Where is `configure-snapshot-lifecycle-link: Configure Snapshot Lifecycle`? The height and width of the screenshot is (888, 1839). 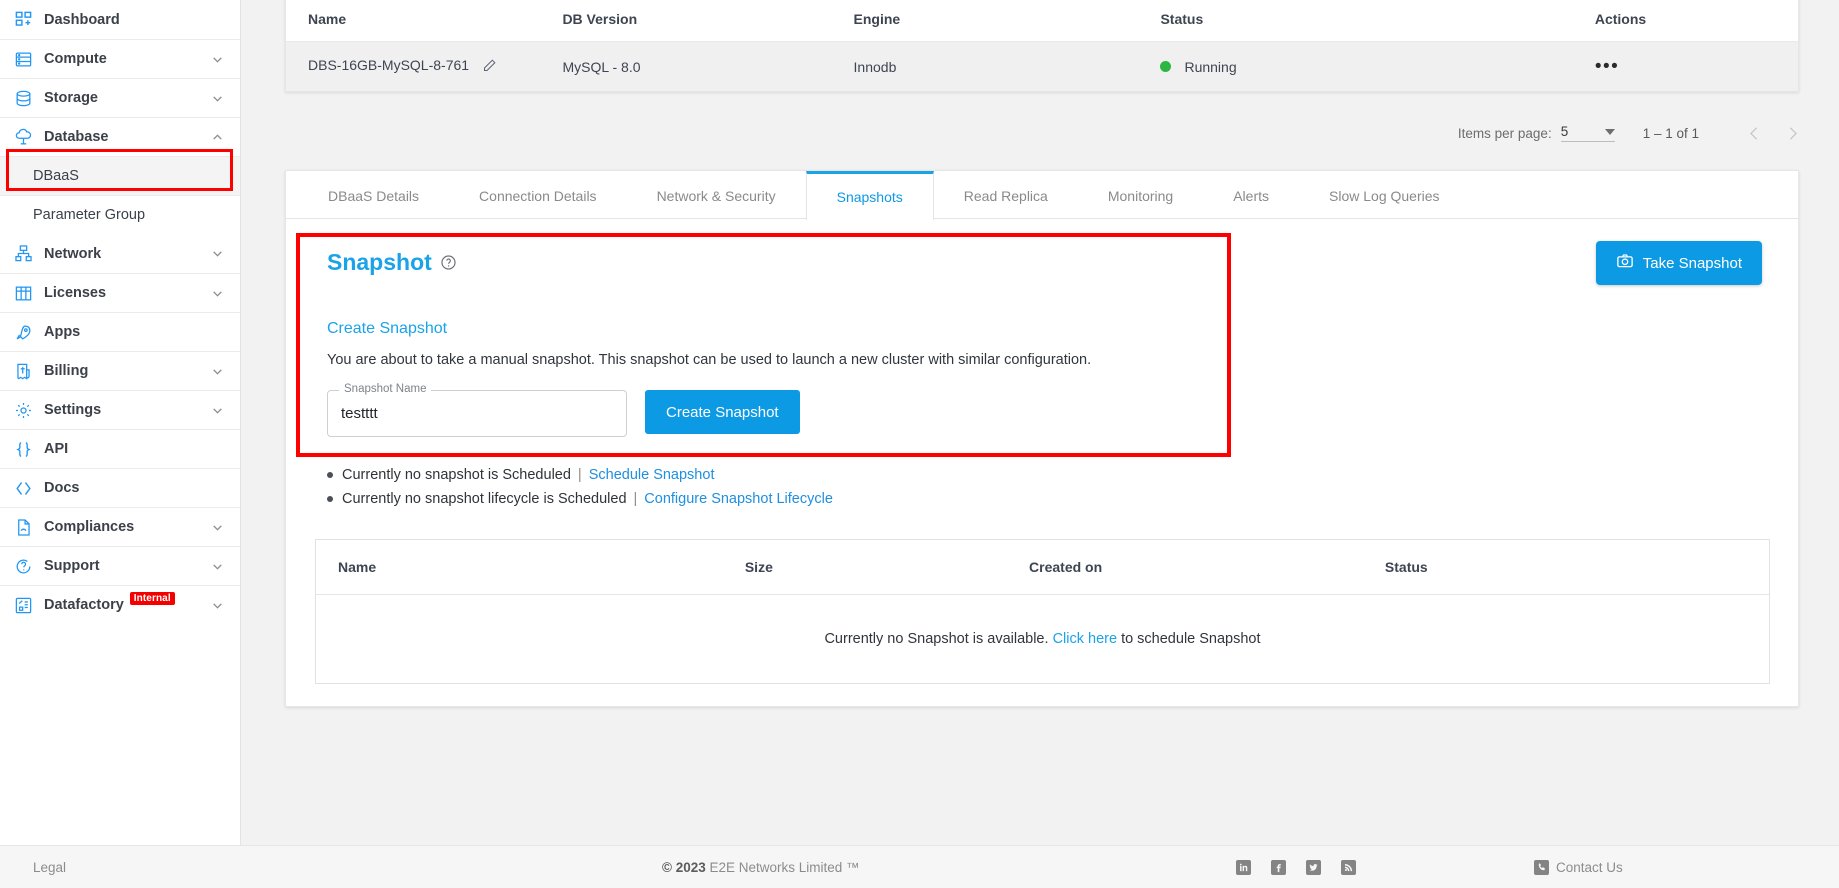 configure-snapshot-lifecycle-link: Configure Snapshot Lifecycle is located at coordinates (738, 499).